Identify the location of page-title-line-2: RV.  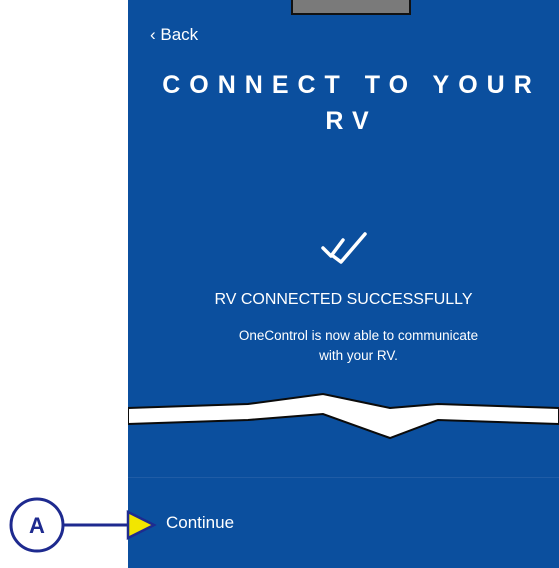
(351, 121).